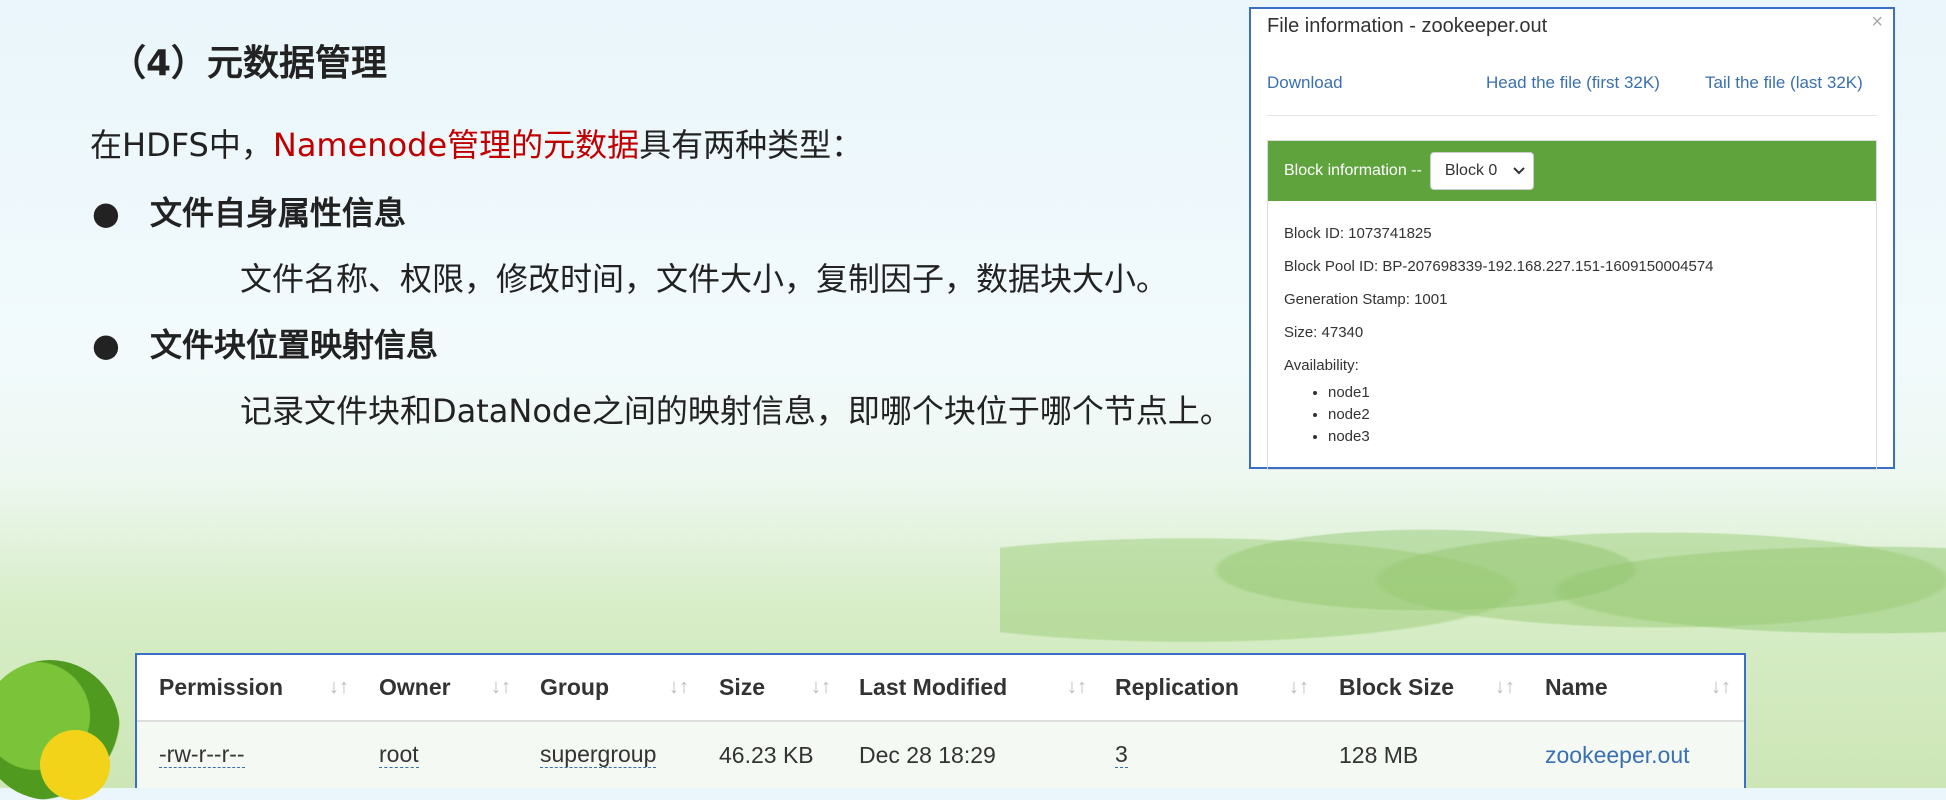 This screenshot has height=800, width=1946. I want to click on cell-owner: root, so click(399, 755).